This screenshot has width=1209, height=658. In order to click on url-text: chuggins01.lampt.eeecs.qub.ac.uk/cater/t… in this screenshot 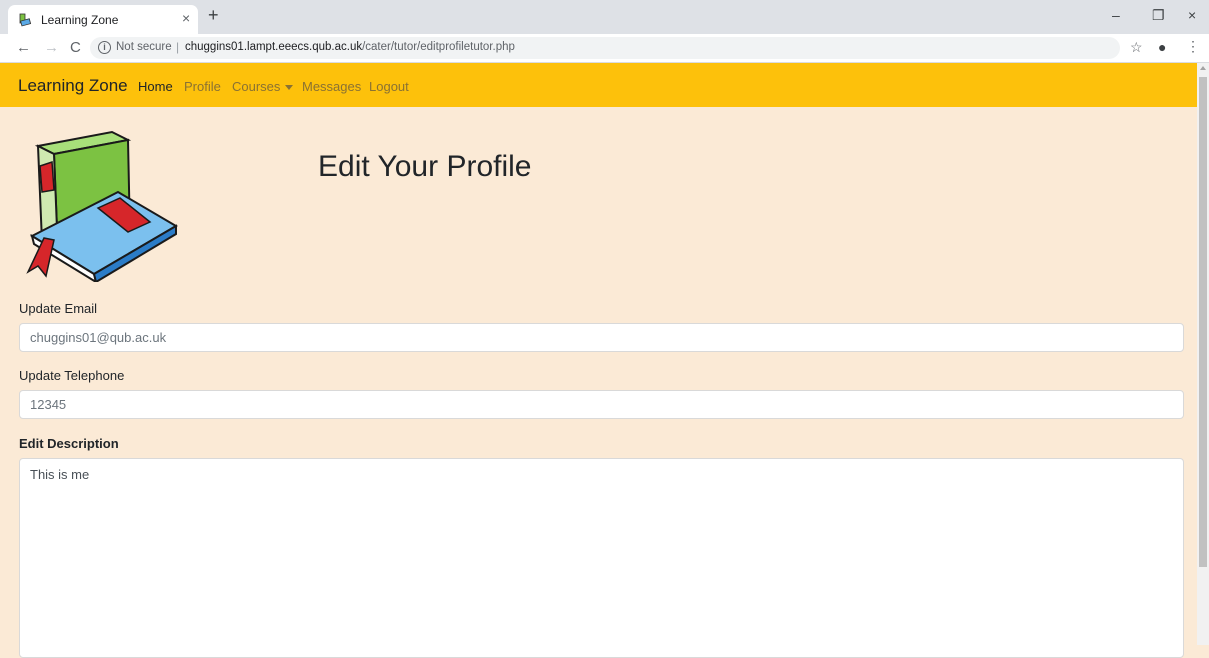, I will do `click(350, 47)`.